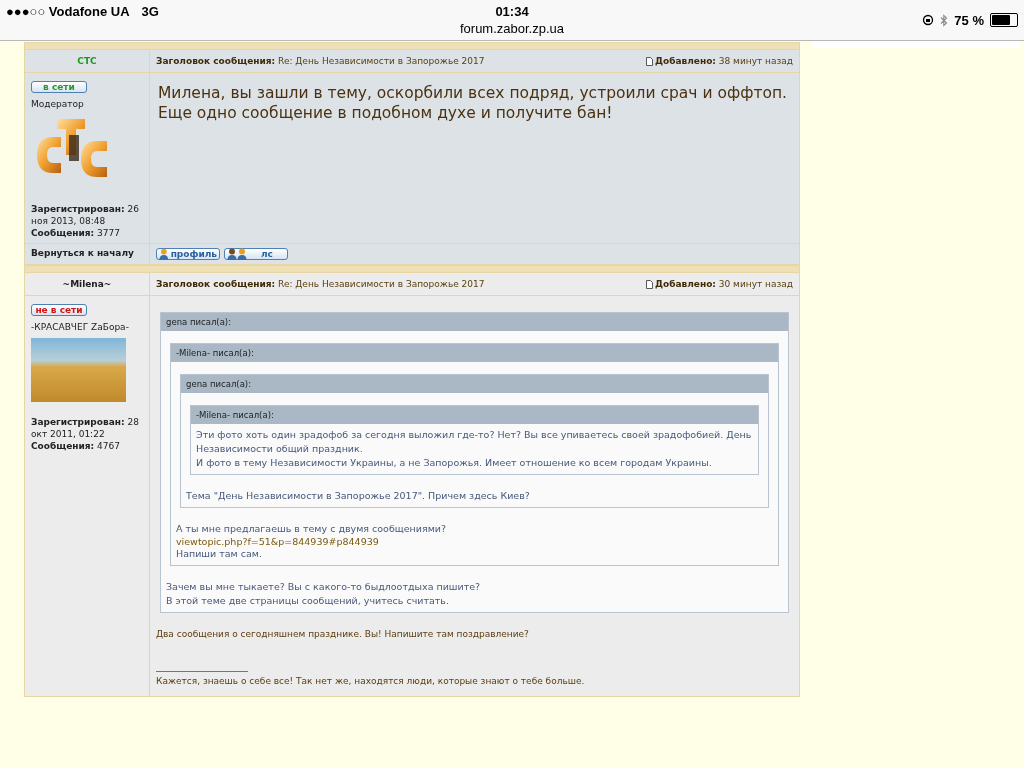 Image resolution: width=1024 pixels, height=768 pixels. What do you see at coordinates (85, 428) in the screenshot?
I see `registration-date: Зарегистрирован: 28 окт 2011, 01:22` at bounding box center [85, 428].